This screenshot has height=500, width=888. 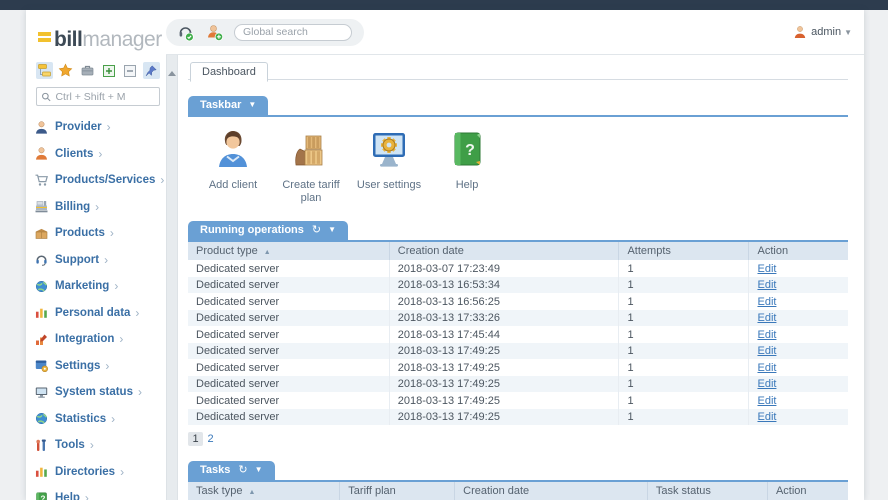 I want to click on shortcut-add-client: Add client, so click(x=233, y=167).